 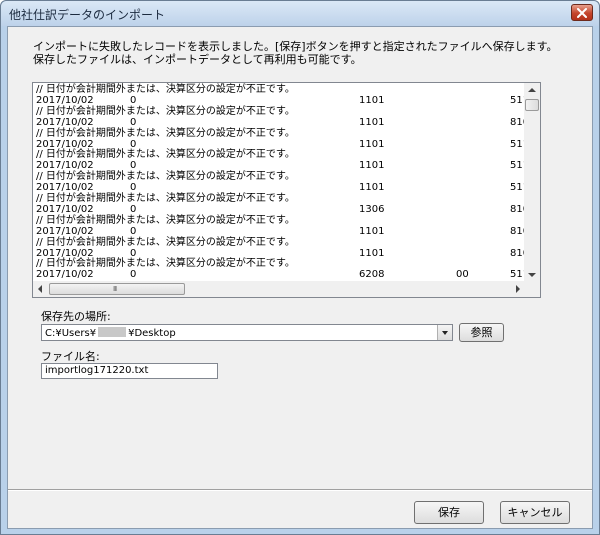 What do you see at coordinates (197, 59) in the screenshot?
I see `info-message-line-2: 保存したファイルは、インポートデータとして再利用も可能です。` at bounding box center [197, 59].